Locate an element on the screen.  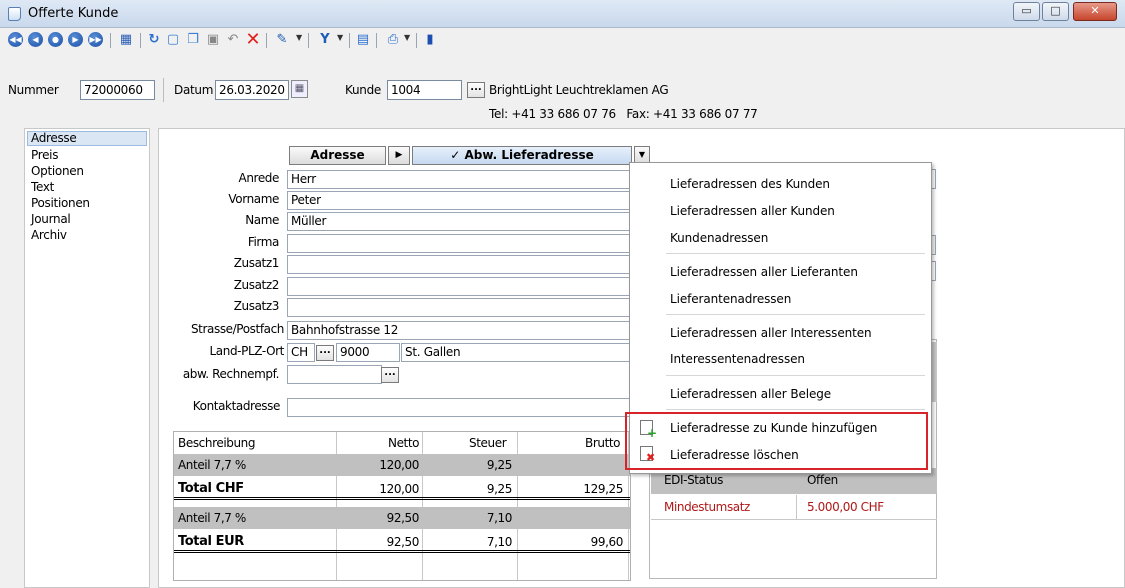
filter-dropdown-icon: ▼ is located at coordinates (340, 37).